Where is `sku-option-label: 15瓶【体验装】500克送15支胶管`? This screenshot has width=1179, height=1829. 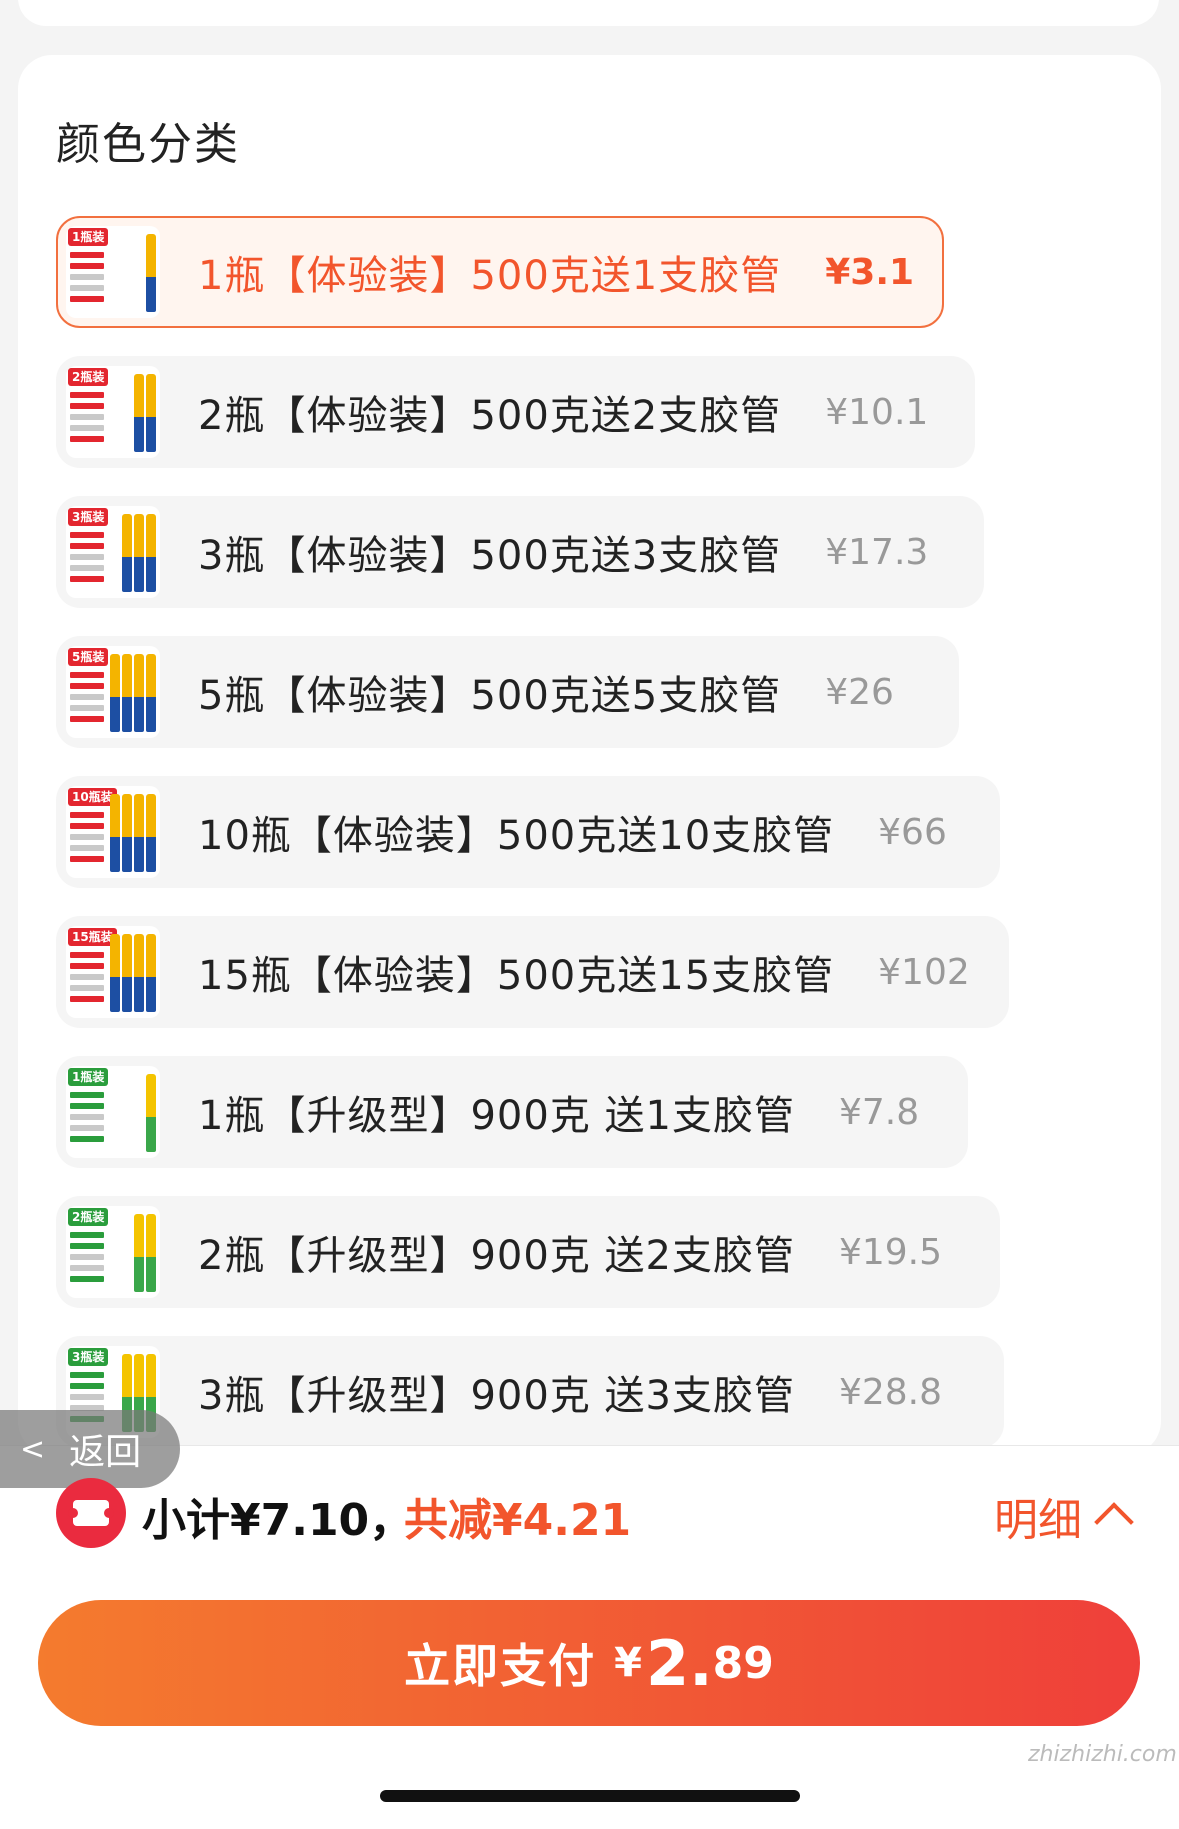 sku-option-label: 15瓶【体验装】500克送15支胶管 is located at coordinates (516, 976).